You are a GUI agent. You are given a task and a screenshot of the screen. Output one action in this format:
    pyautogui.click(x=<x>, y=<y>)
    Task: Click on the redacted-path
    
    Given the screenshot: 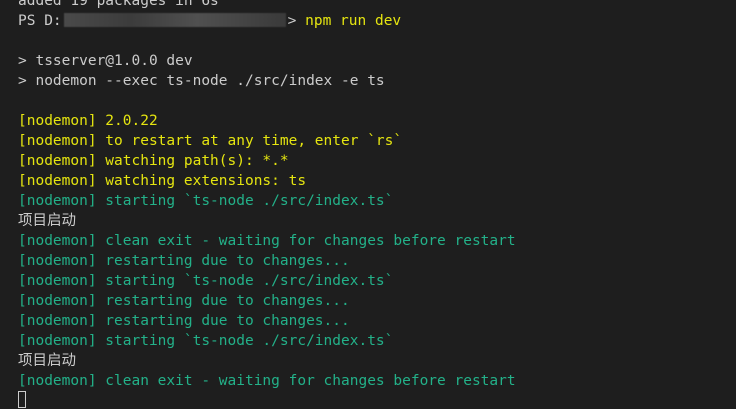 What is the action you would take?
    pyautogui.click(x=174, y=20)
    